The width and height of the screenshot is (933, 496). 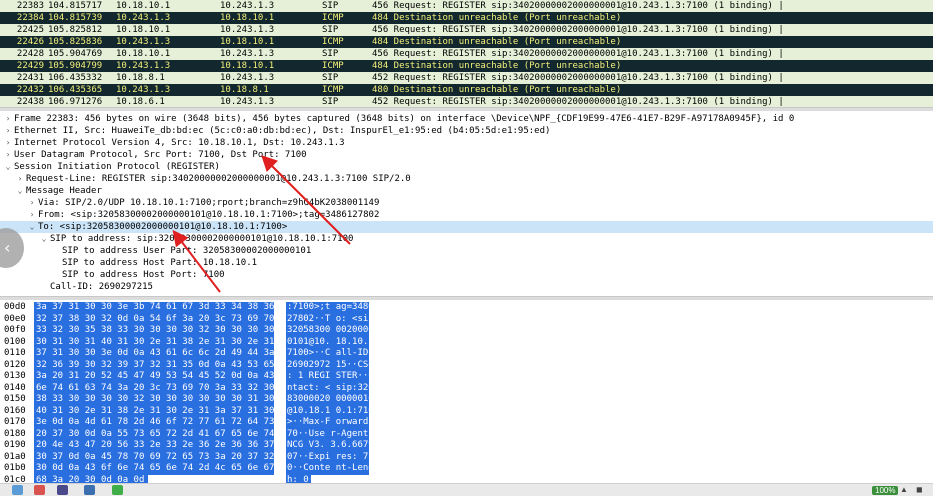 I want to click on hex-ascii: ntact: < sip:3205, so click(x=327, y=388).